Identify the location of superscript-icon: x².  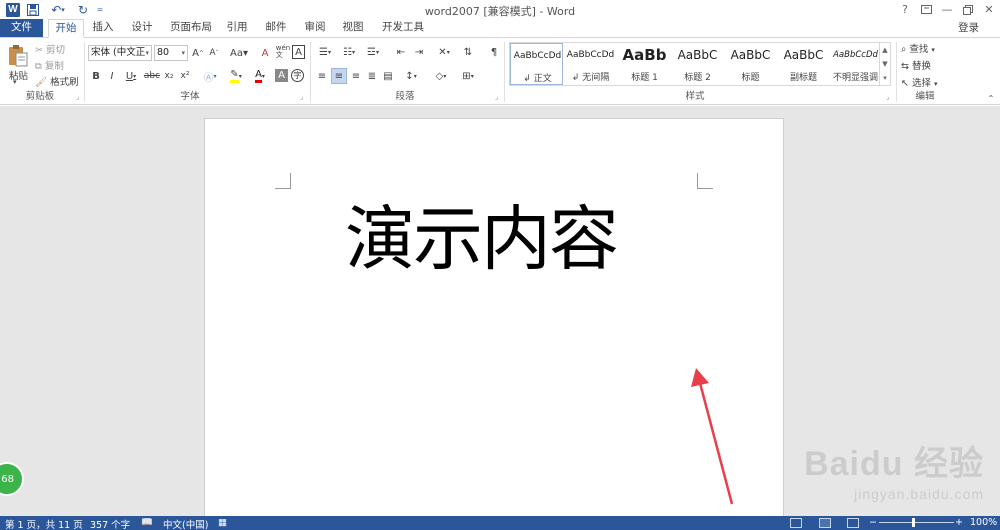
(185, 76).